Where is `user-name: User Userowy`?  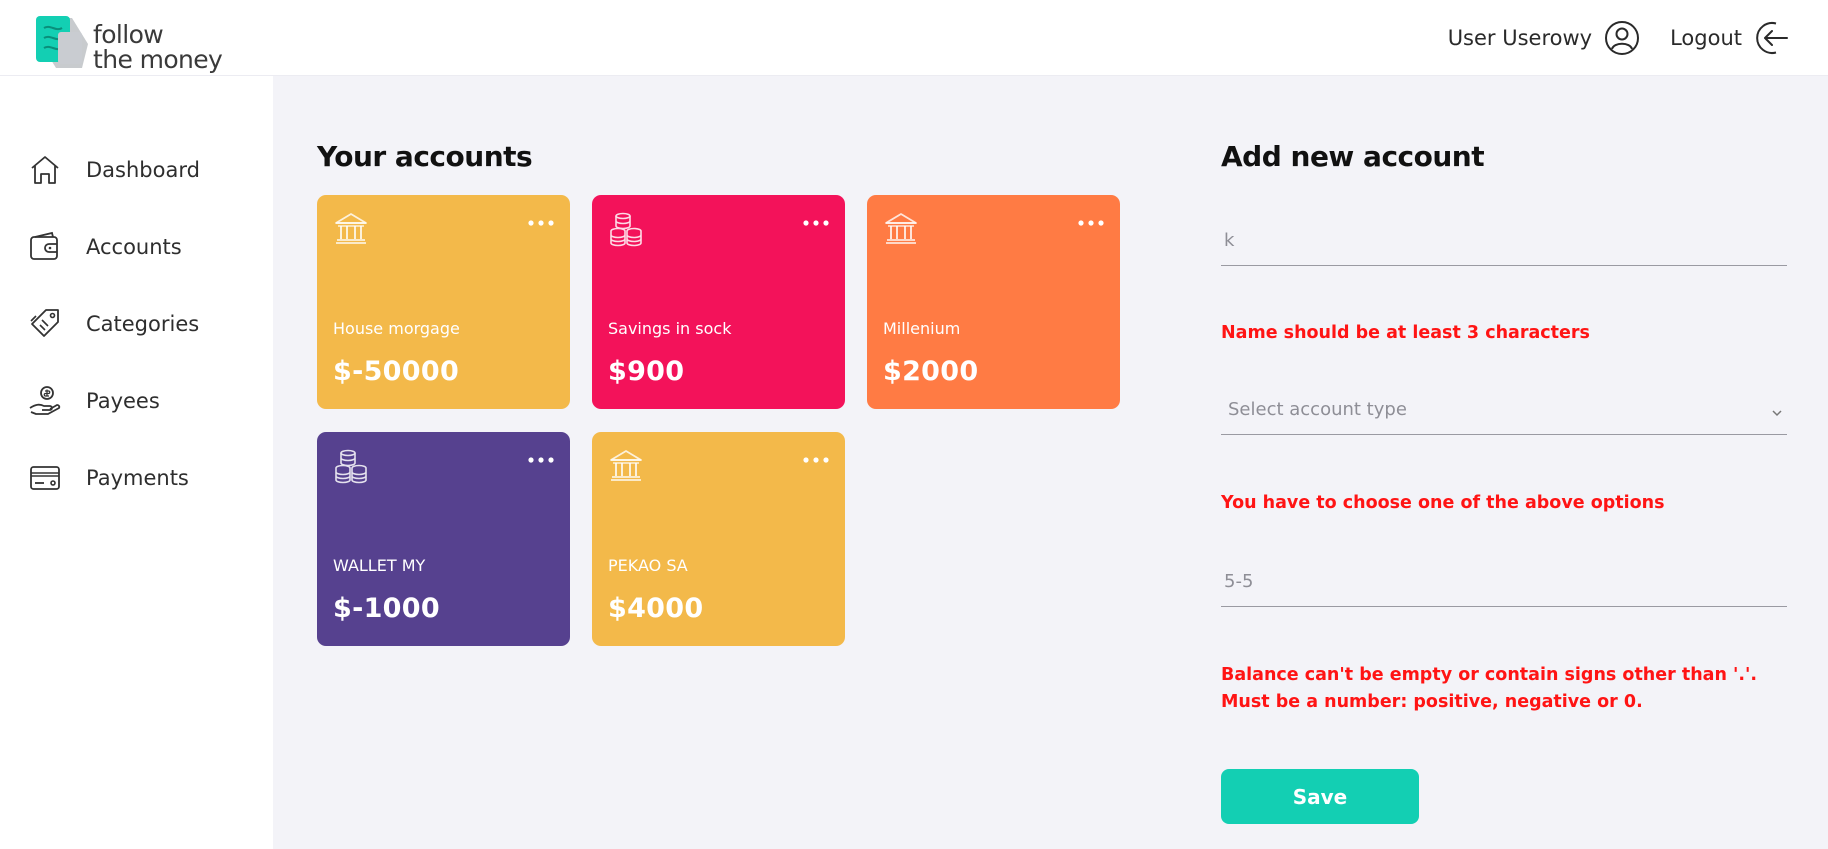 user-name: User Userowy is located at coordinates (1520, 38).